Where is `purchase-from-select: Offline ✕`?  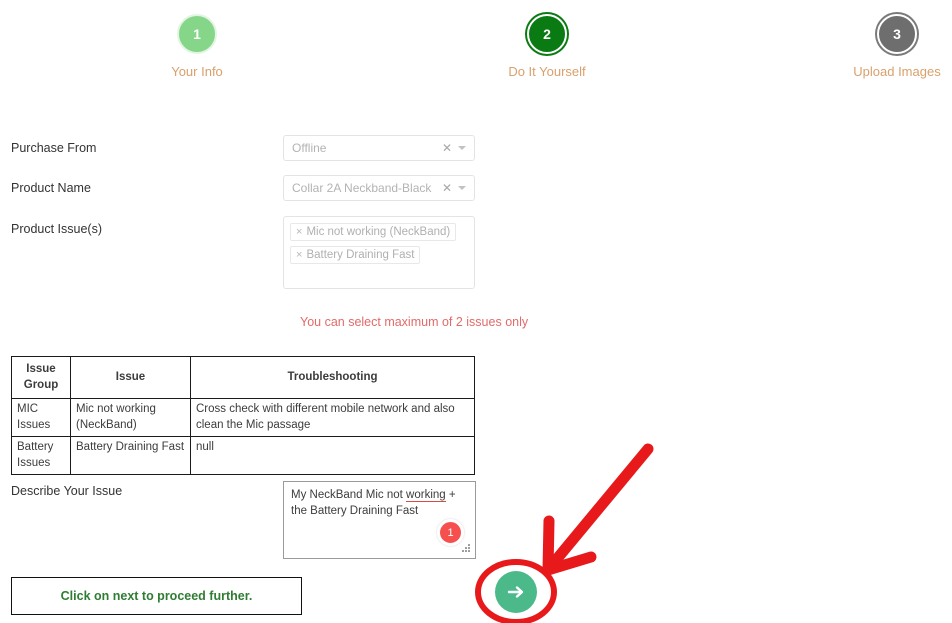 purchase-from-select: Offline ✕ is located at coordinates (379, 148).